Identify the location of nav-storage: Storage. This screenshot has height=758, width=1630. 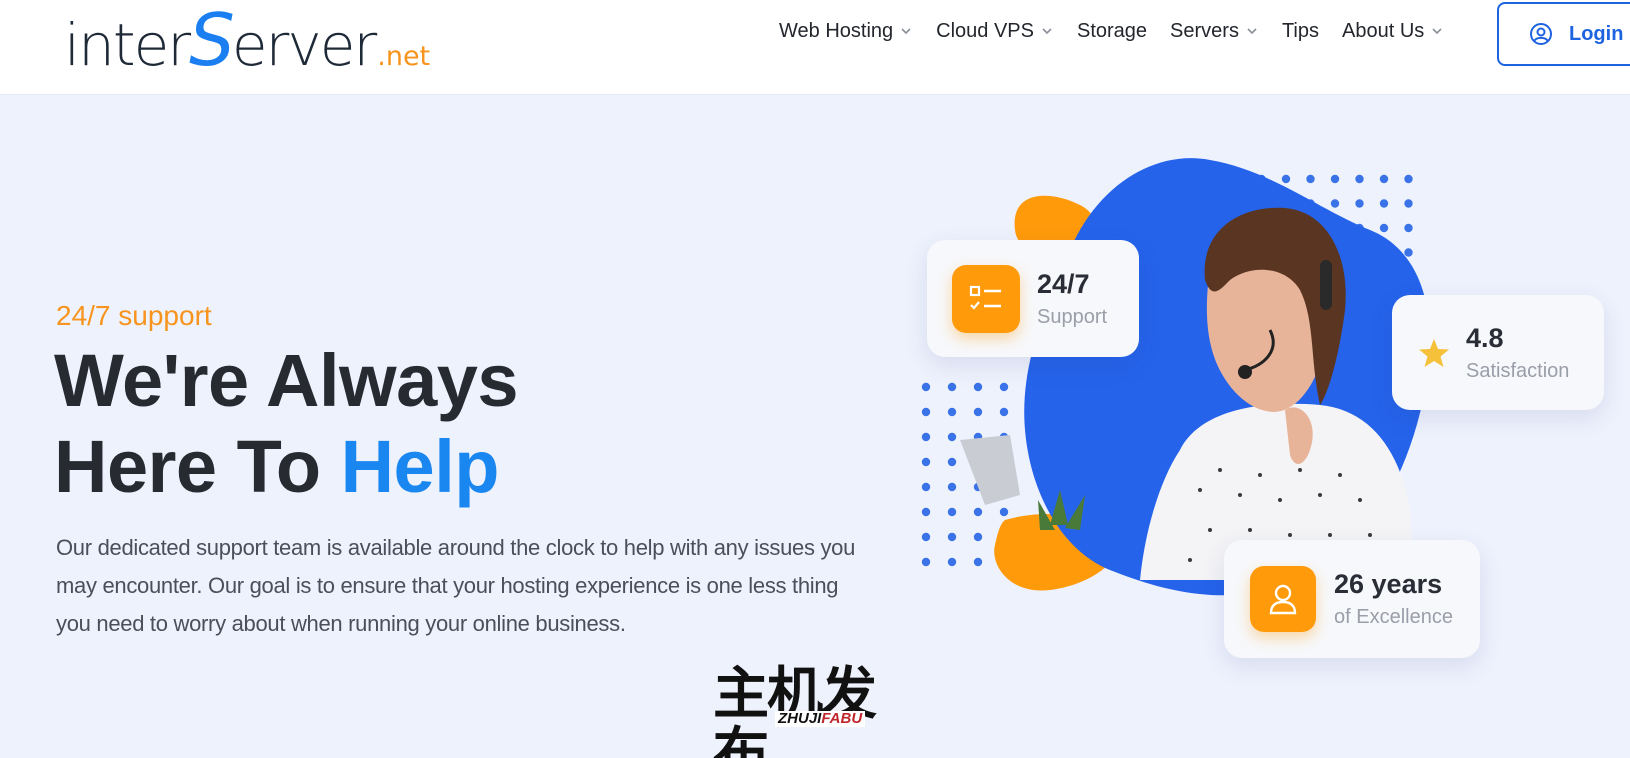
(1112, 31).